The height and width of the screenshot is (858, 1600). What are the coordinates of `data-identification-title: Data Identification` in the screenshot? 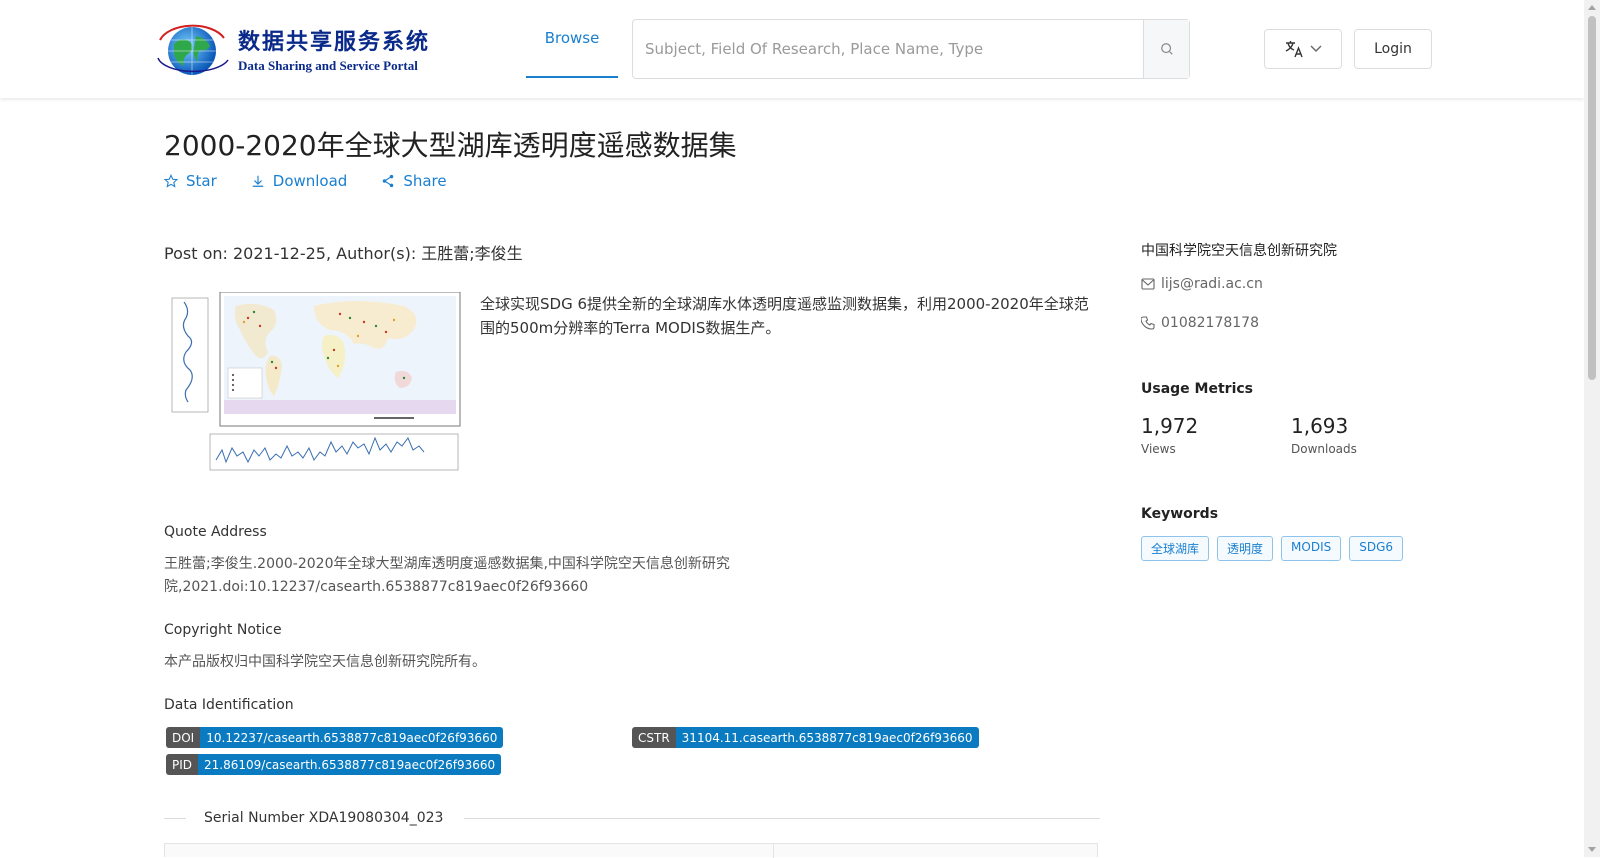 It's located at (229, 705).